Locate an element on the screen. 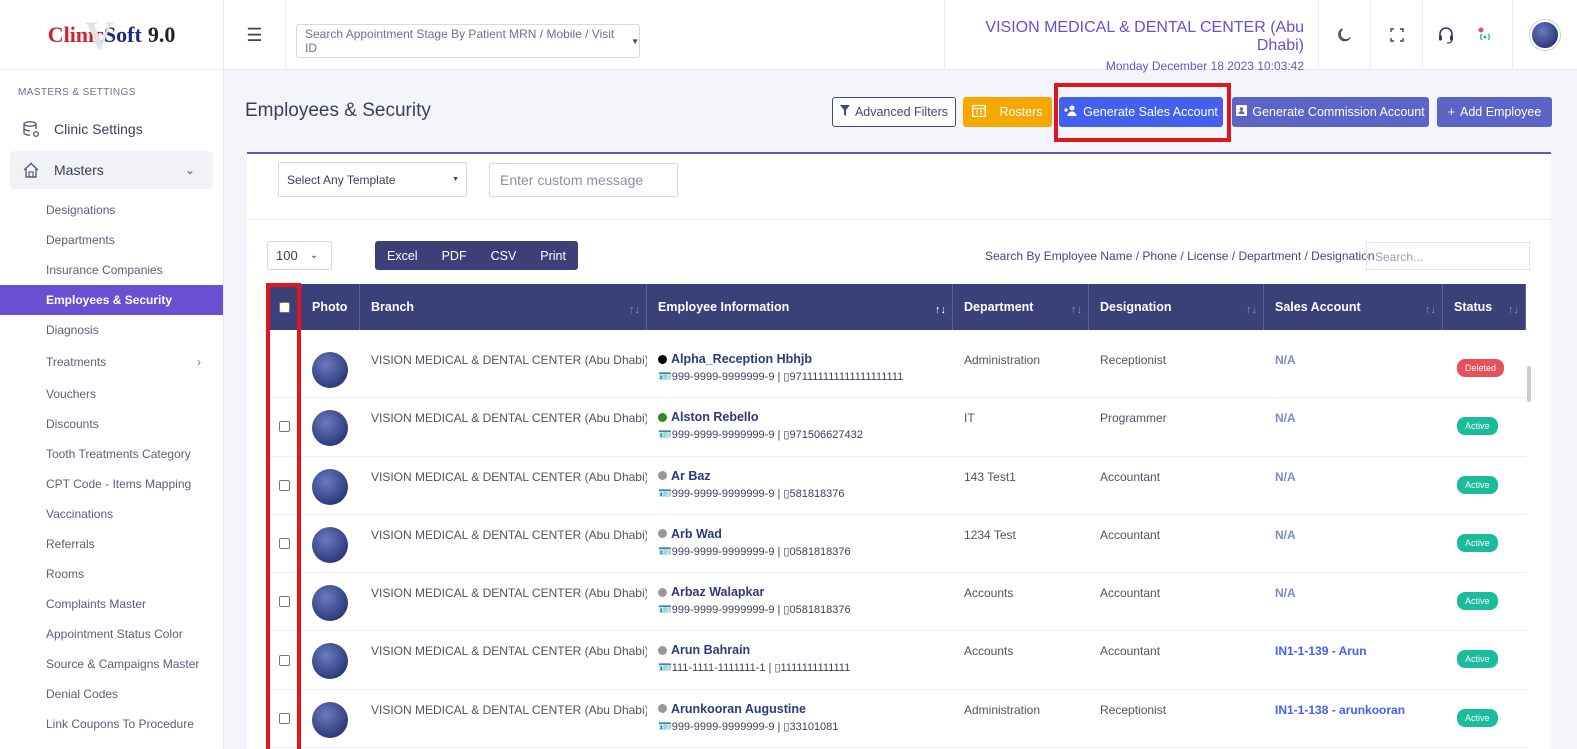 This screenshot has height=749, width=1577. sidebar-item-source-campaigns: Source & Campaigns Master is located at coordinates (111, 664).